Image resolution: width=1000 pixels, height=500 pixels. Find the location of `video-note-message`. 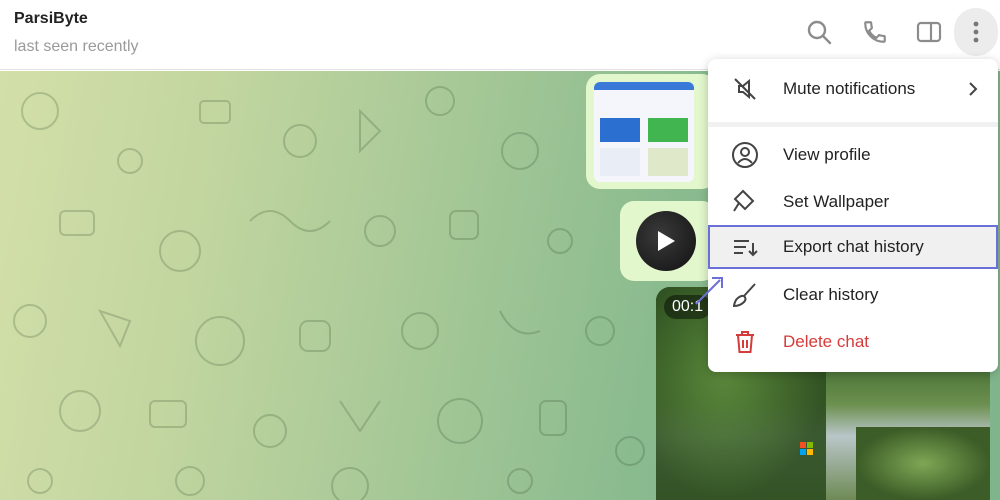

video-note-message is located at coordinates (668, 241).